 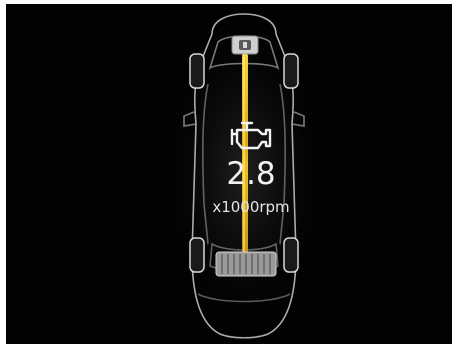 I want to click on rpm-value: 2.8, so click(x=251, y=174).